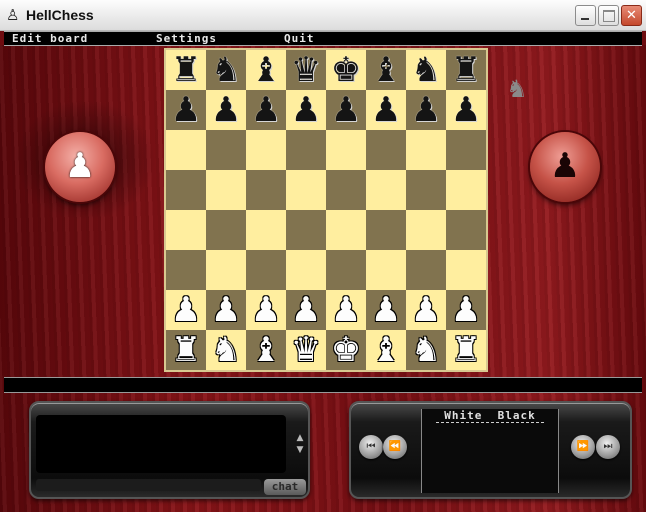 The width and height of the screenshot is (646, 512). What do you see at coordinates (186, 38) in the screenshot?
I see `menu-settings: Settings` at bounding box center [186, 38].